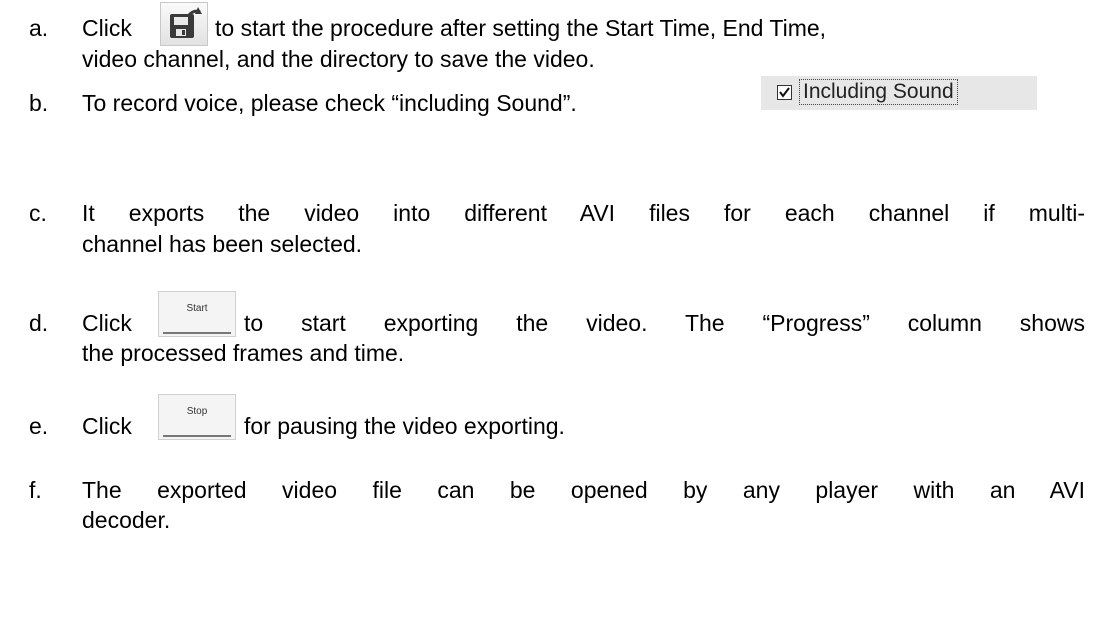 The image size is (1118, 638). I want to click on export-video-icon, so click(186, 22).